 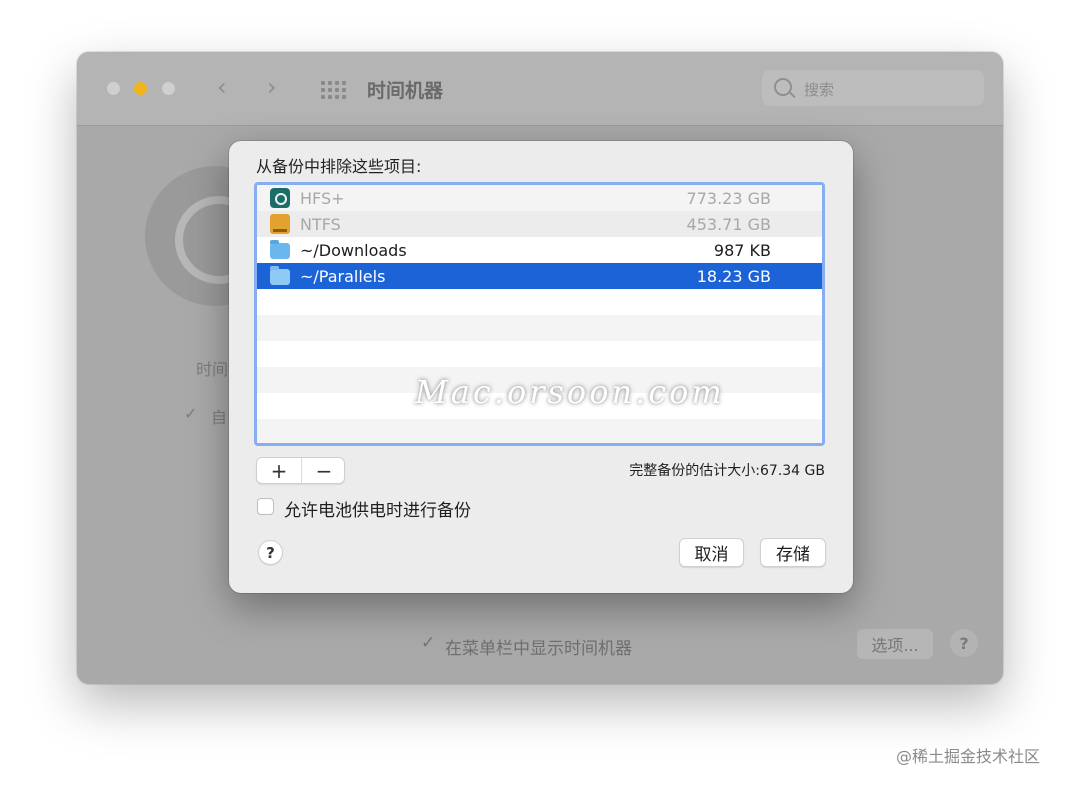 What do you see at coordinates (727, 471) in the screenshot?
I see `backup-size-estimate: 完整备份的估计大小:67.34 GB` at bounding box center [727, 471].